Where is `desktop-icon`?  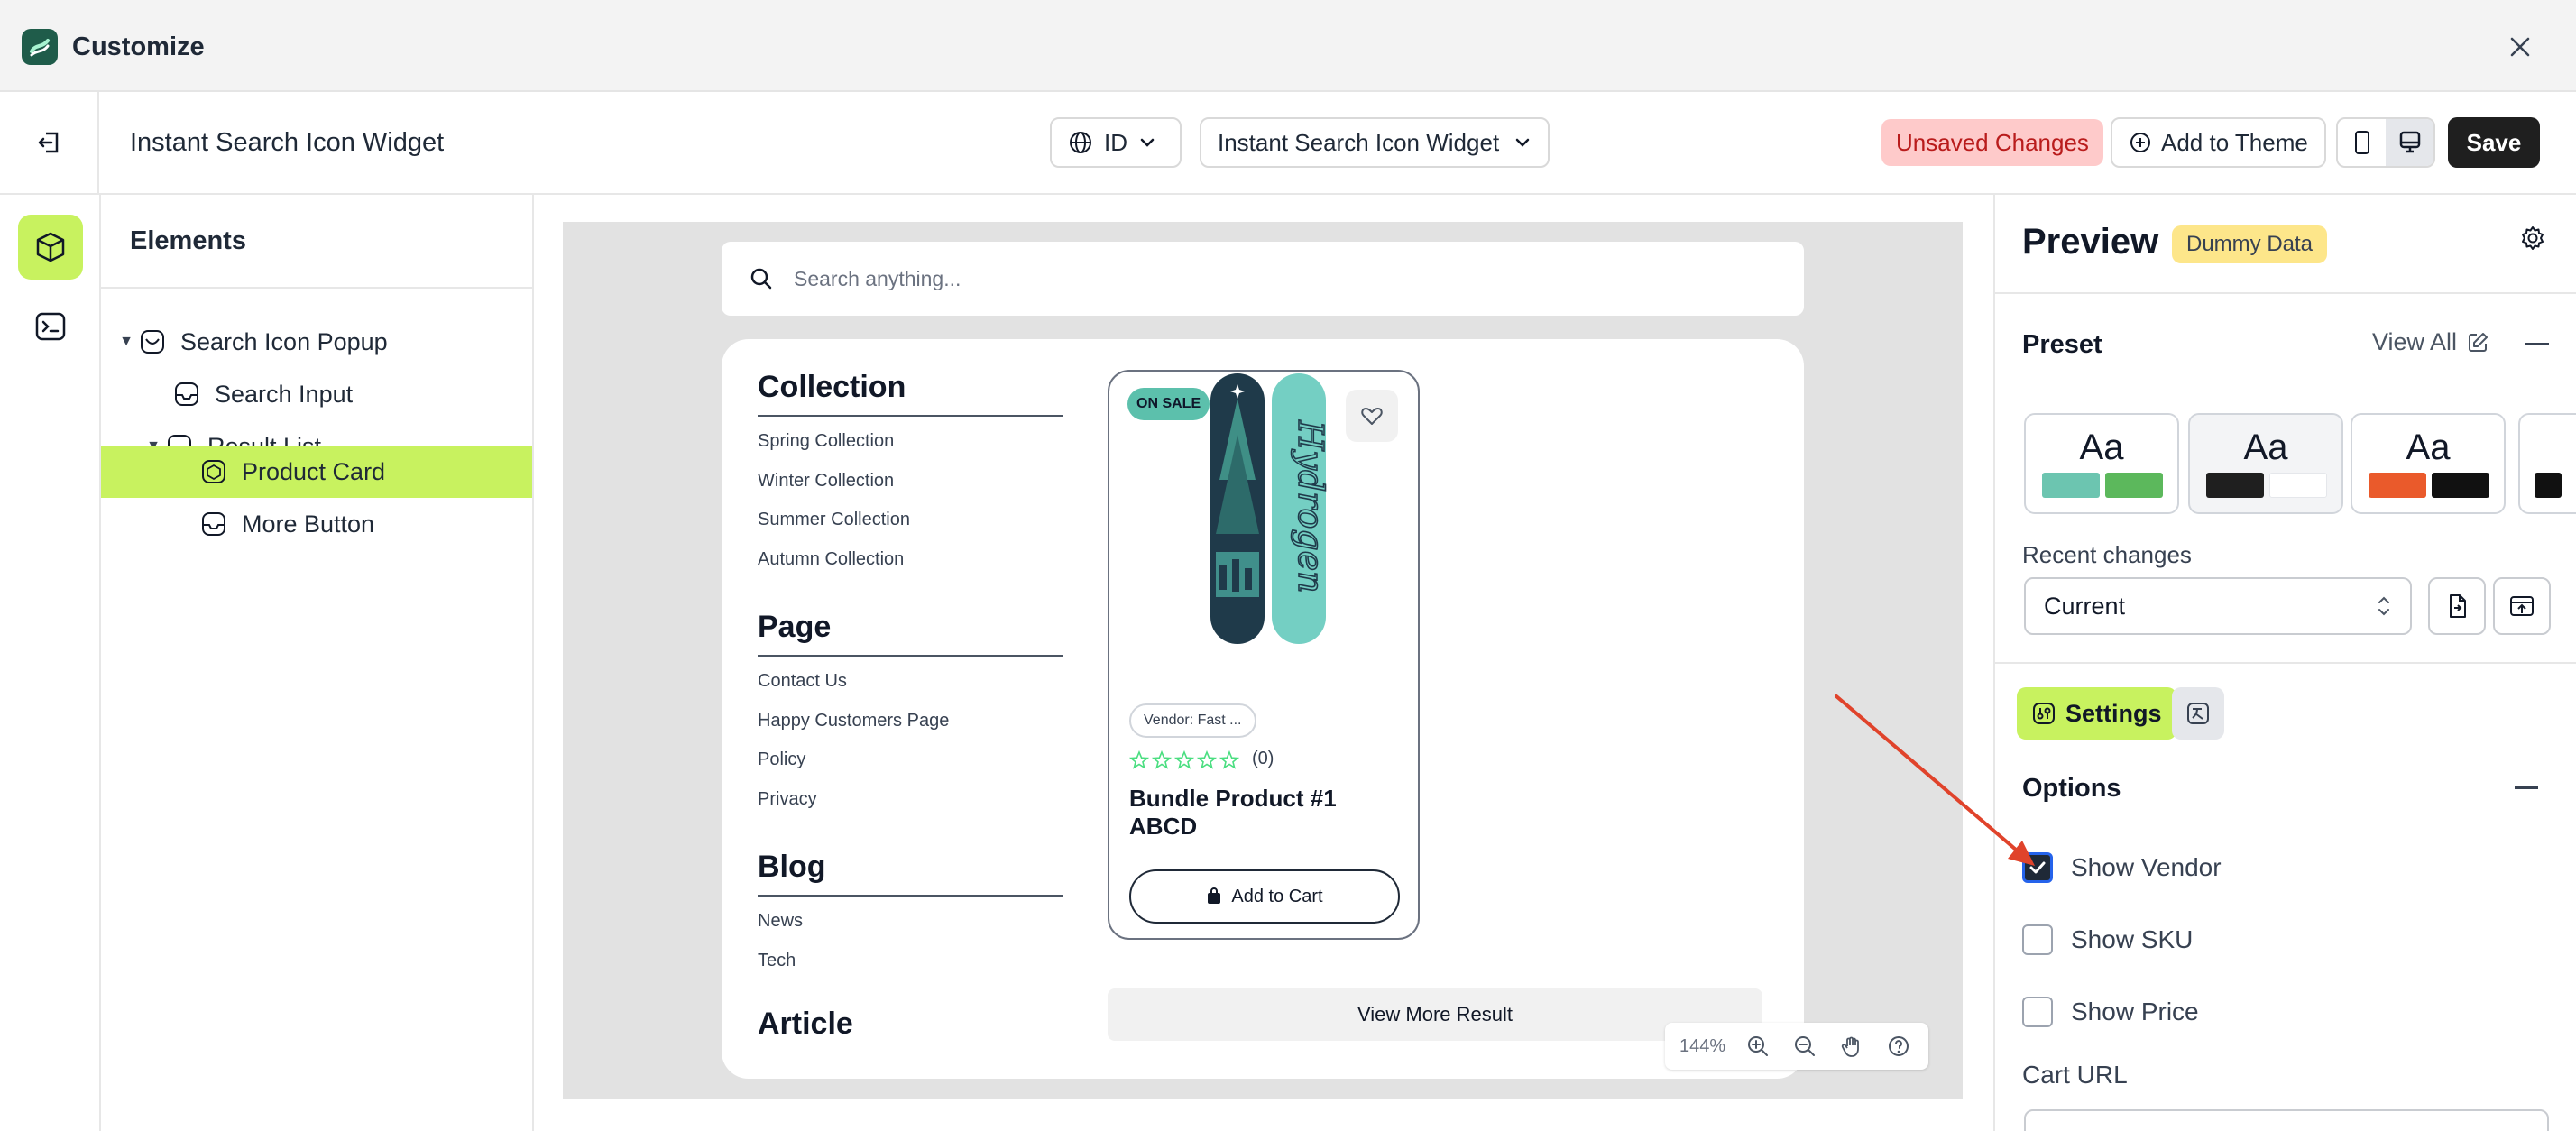 desktop-icon is located at coordinates (2409, 142).